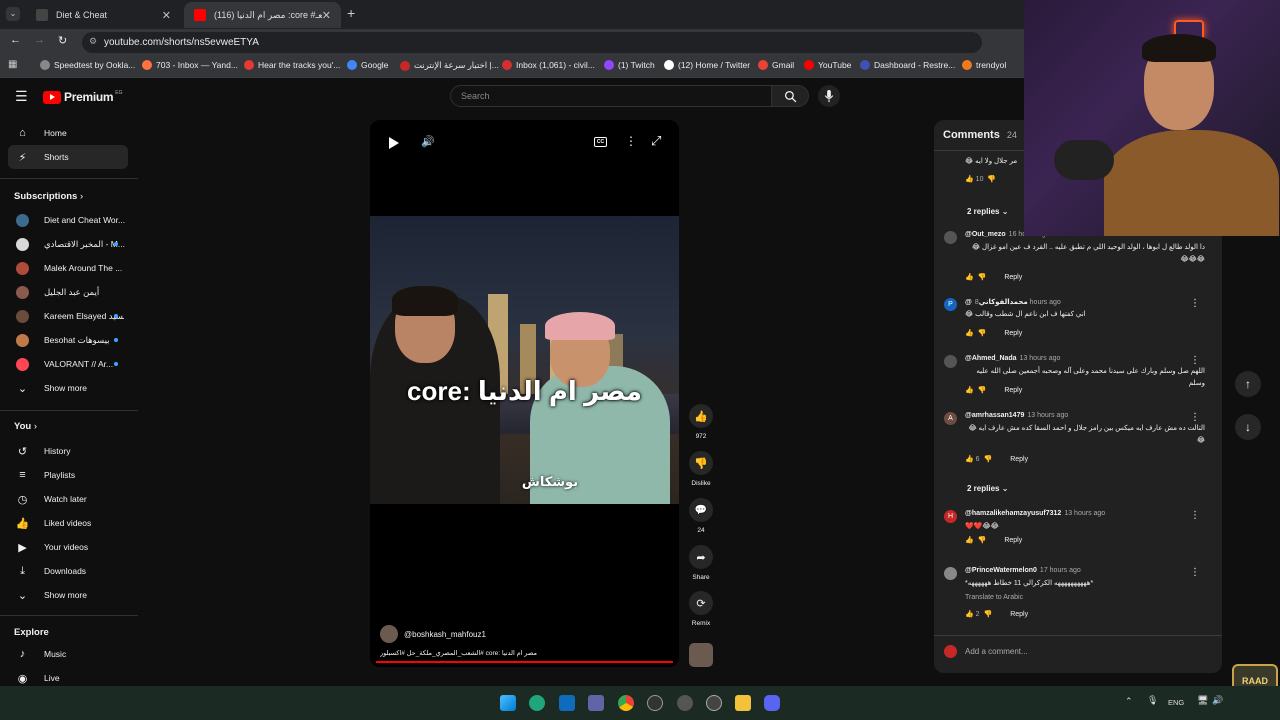  Describe the element at coordinates (68, 571) in the screenshot. I see `sidebar-item-downloads: ⤓ Downloads` at that location.